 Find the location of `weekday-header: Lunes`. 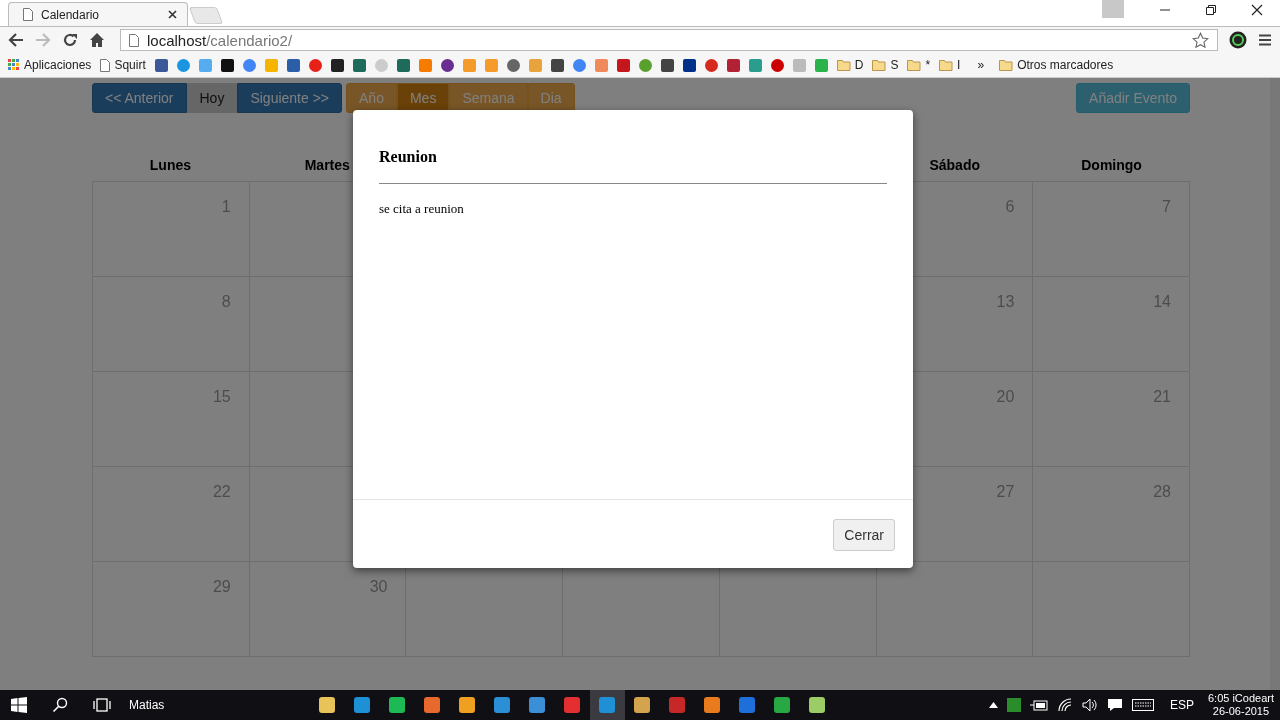

weekday-header: Lunes is located at coordinates (170, 165).